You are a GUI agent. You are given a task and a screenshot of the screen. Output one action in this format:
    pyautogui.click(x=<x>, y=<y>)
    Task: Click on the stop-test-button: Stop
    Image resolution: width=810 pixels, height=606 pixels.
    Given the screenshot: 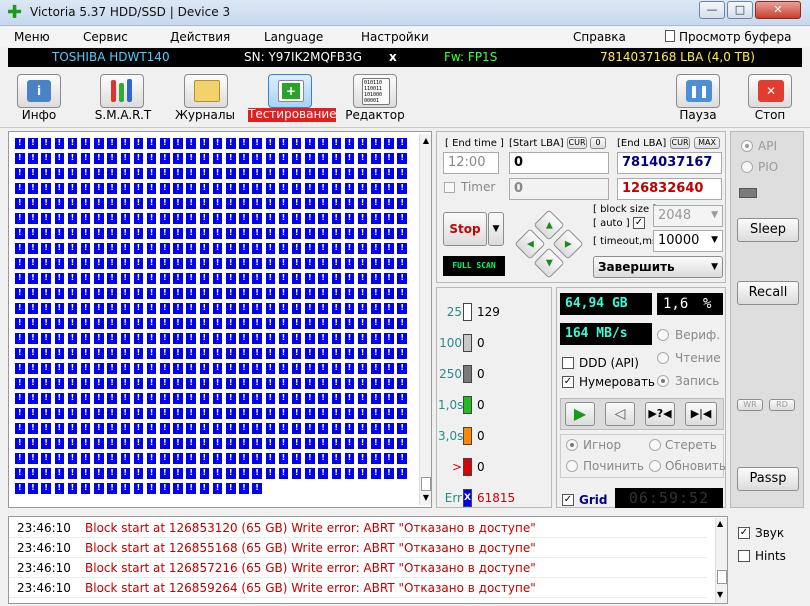 What is the action you would take?
    pyautogui.click(x=465, y=229)
    